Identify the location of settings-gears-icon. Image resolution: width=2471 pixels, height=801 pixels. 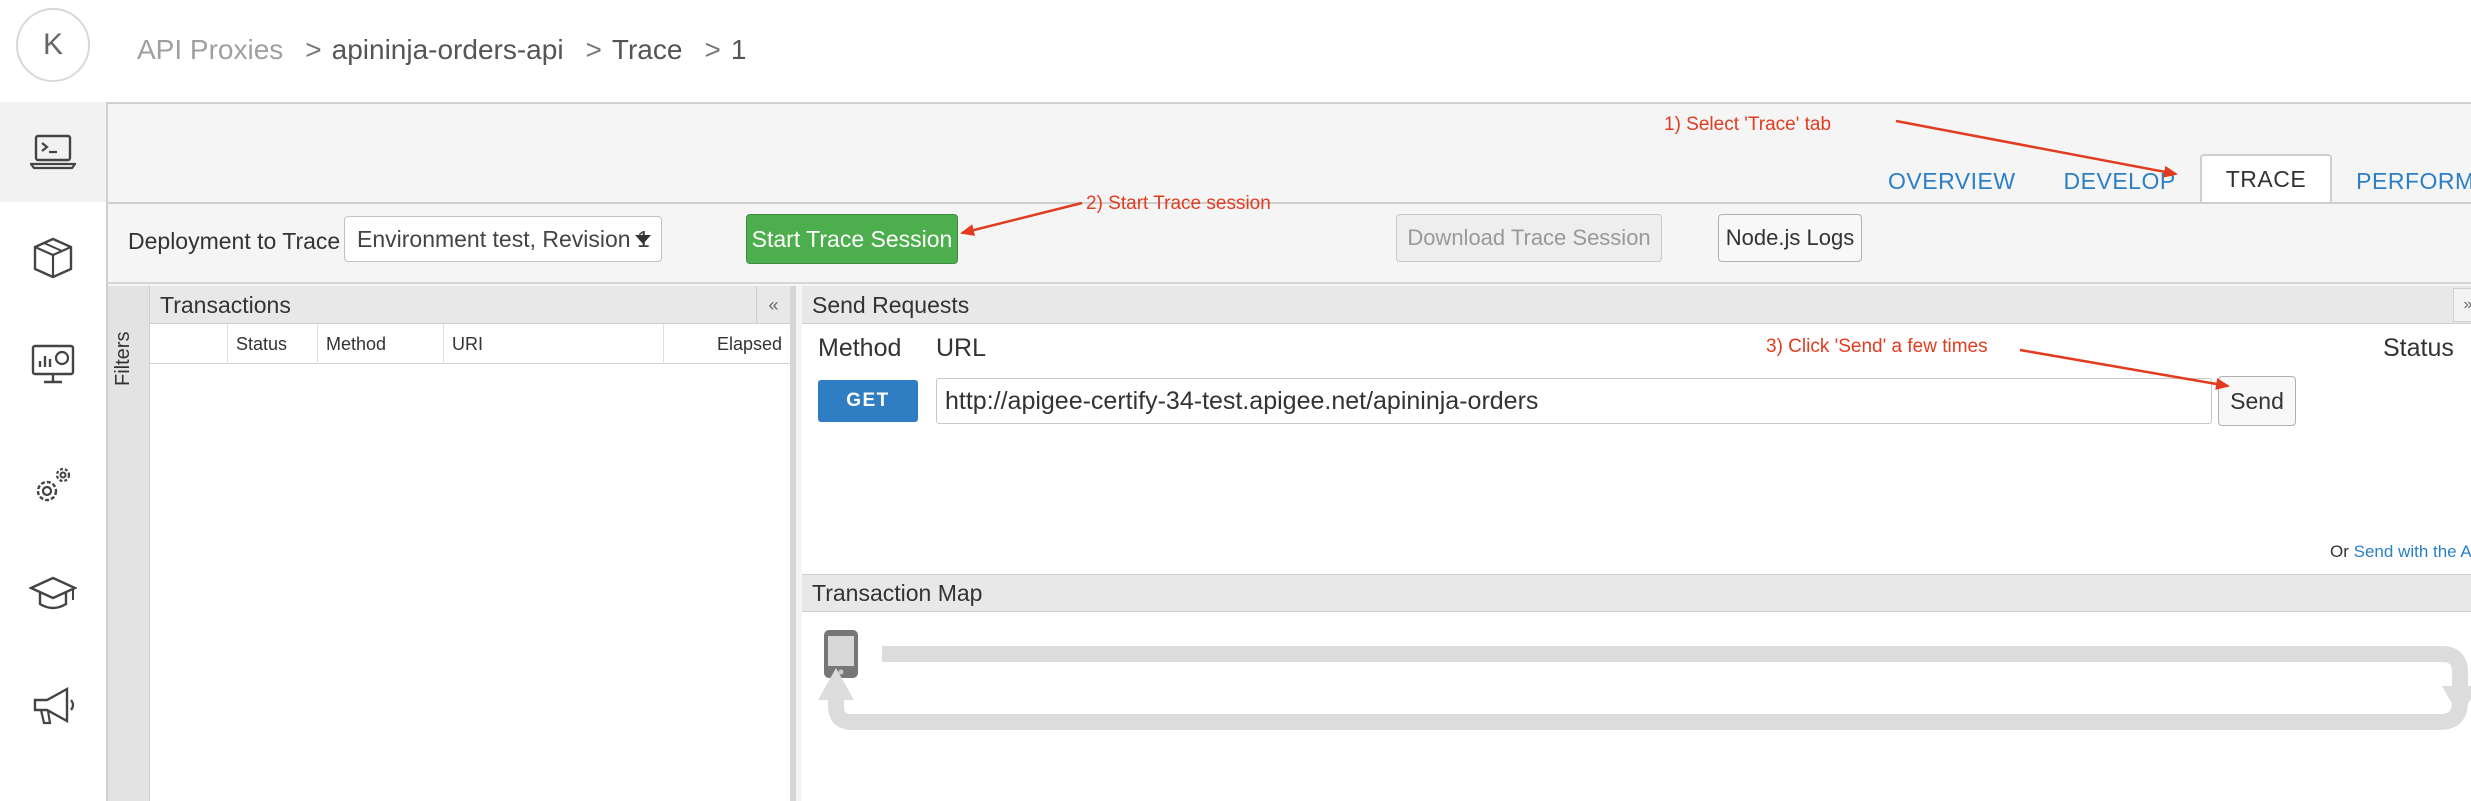
(53, 484).